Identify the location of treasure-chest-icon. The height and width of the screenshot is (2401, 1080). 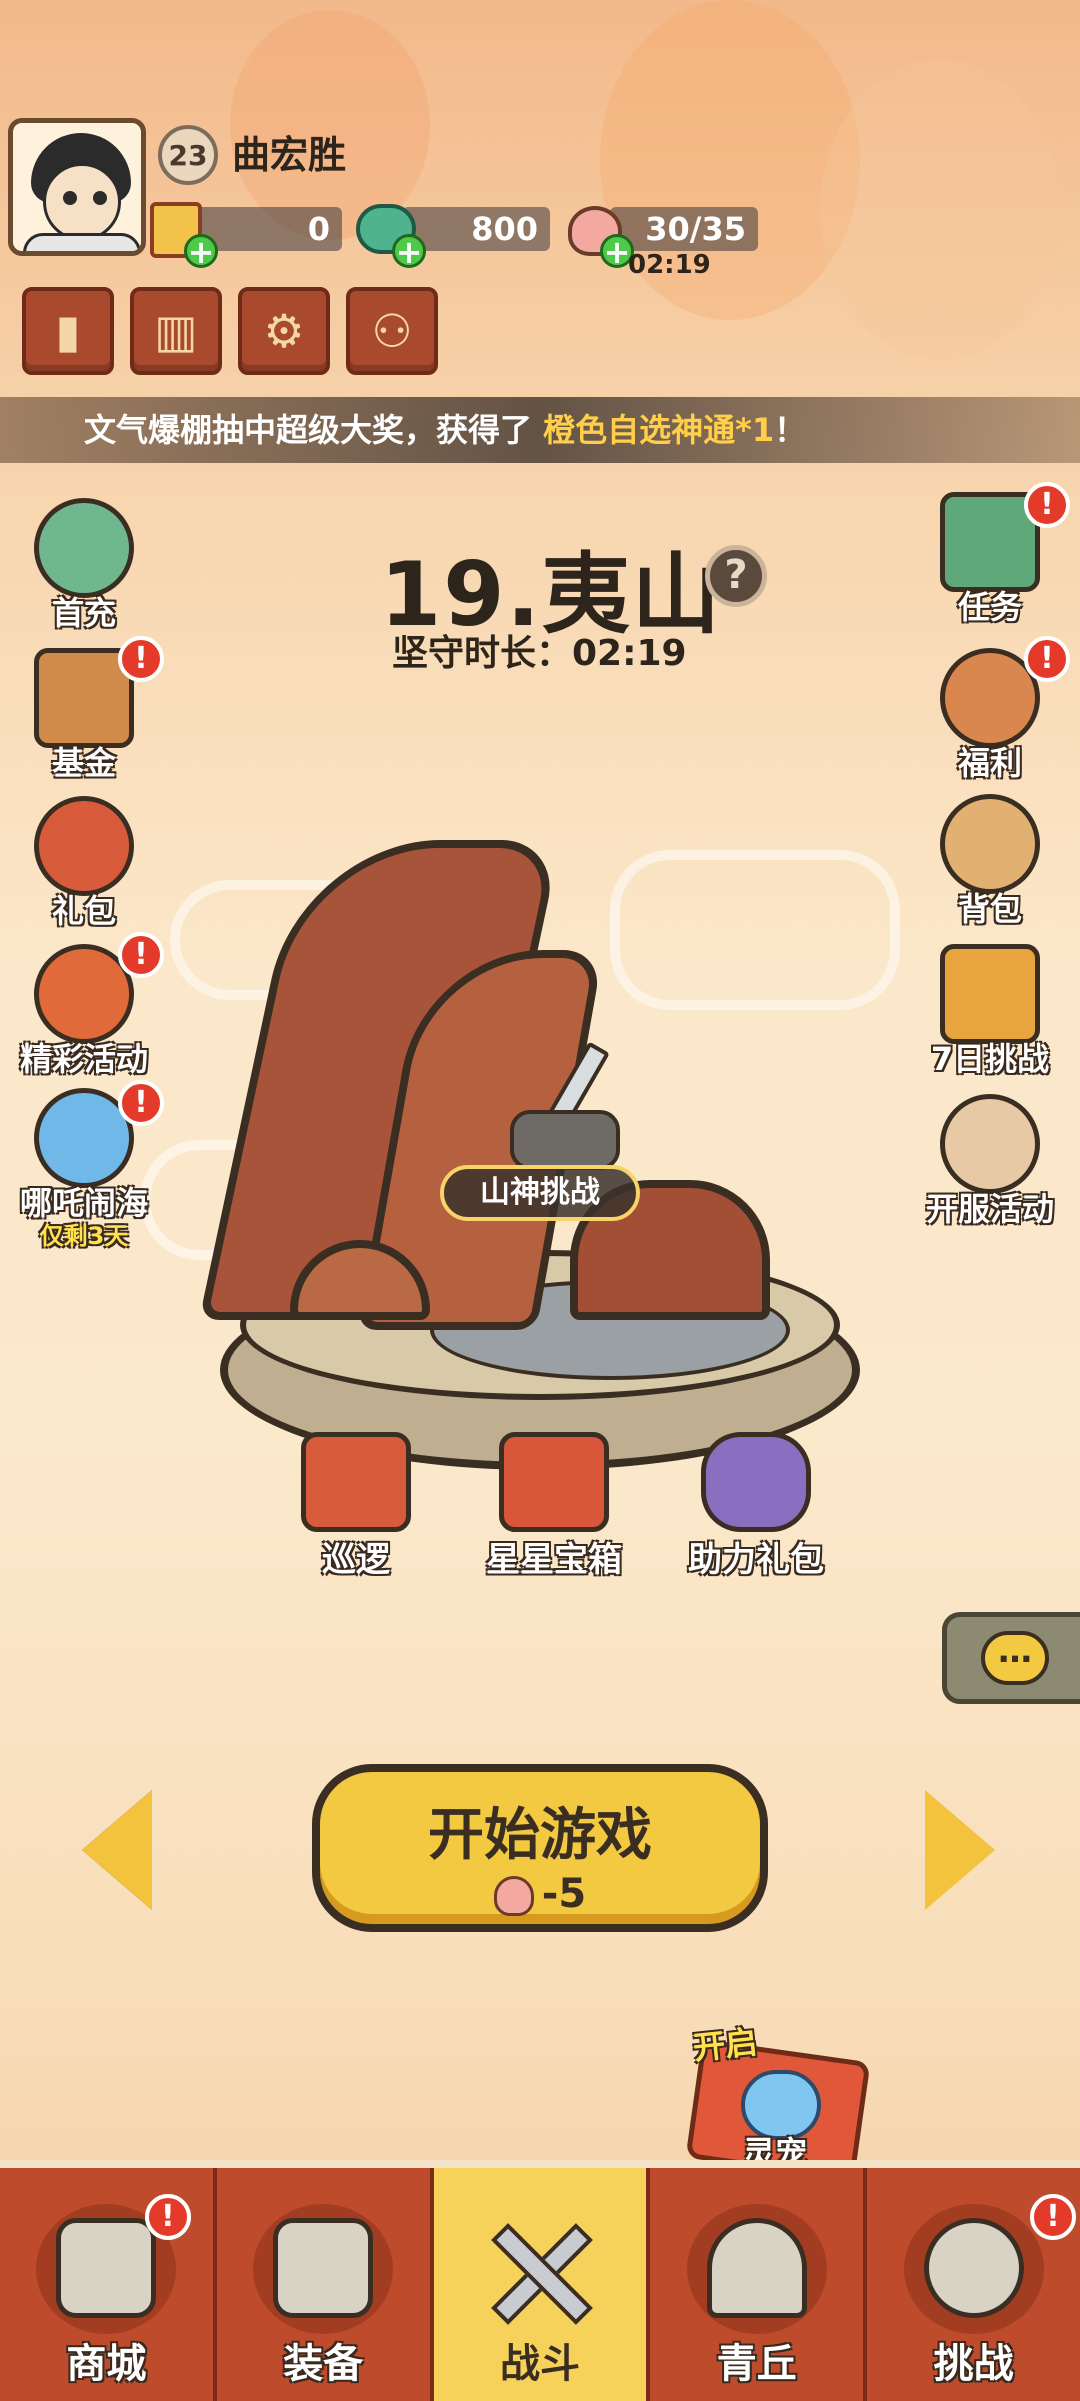
(84, 548).